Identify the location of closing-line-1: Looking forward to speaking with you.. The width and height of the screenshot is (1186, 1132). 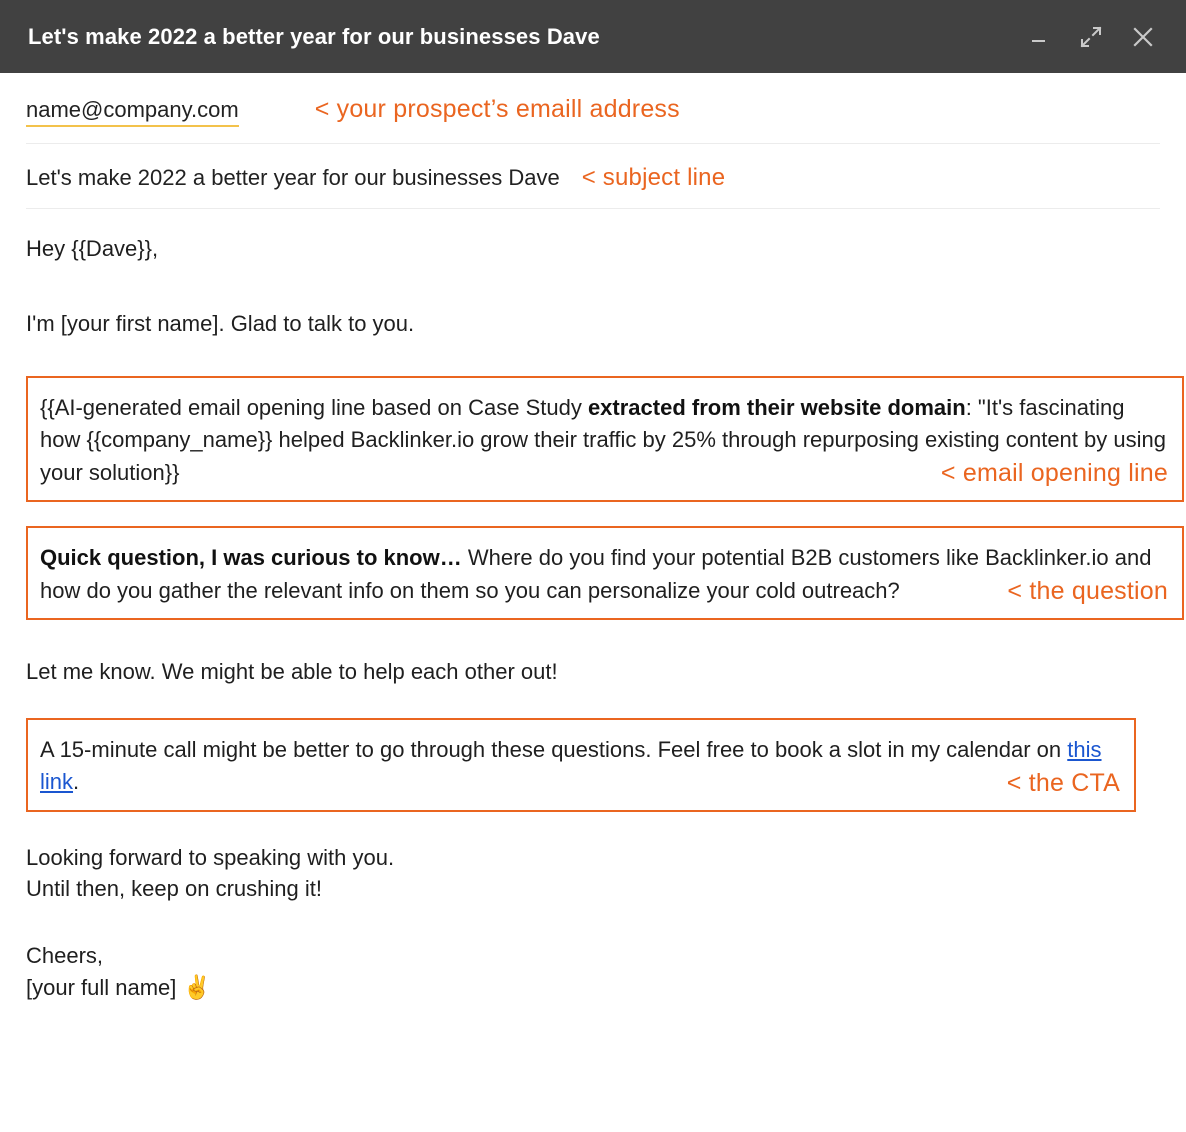
(210, 857).